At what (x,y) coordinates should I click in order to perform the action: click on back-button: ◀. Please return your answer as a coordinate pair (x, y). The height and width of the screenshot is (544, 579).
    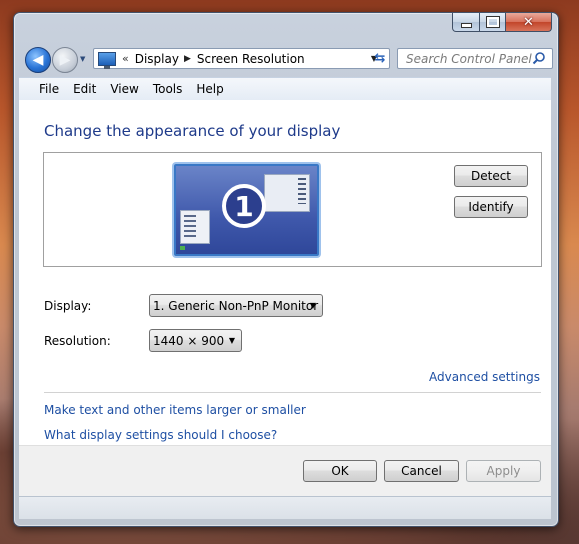
    Looking at the image, I should click on (38, 60).